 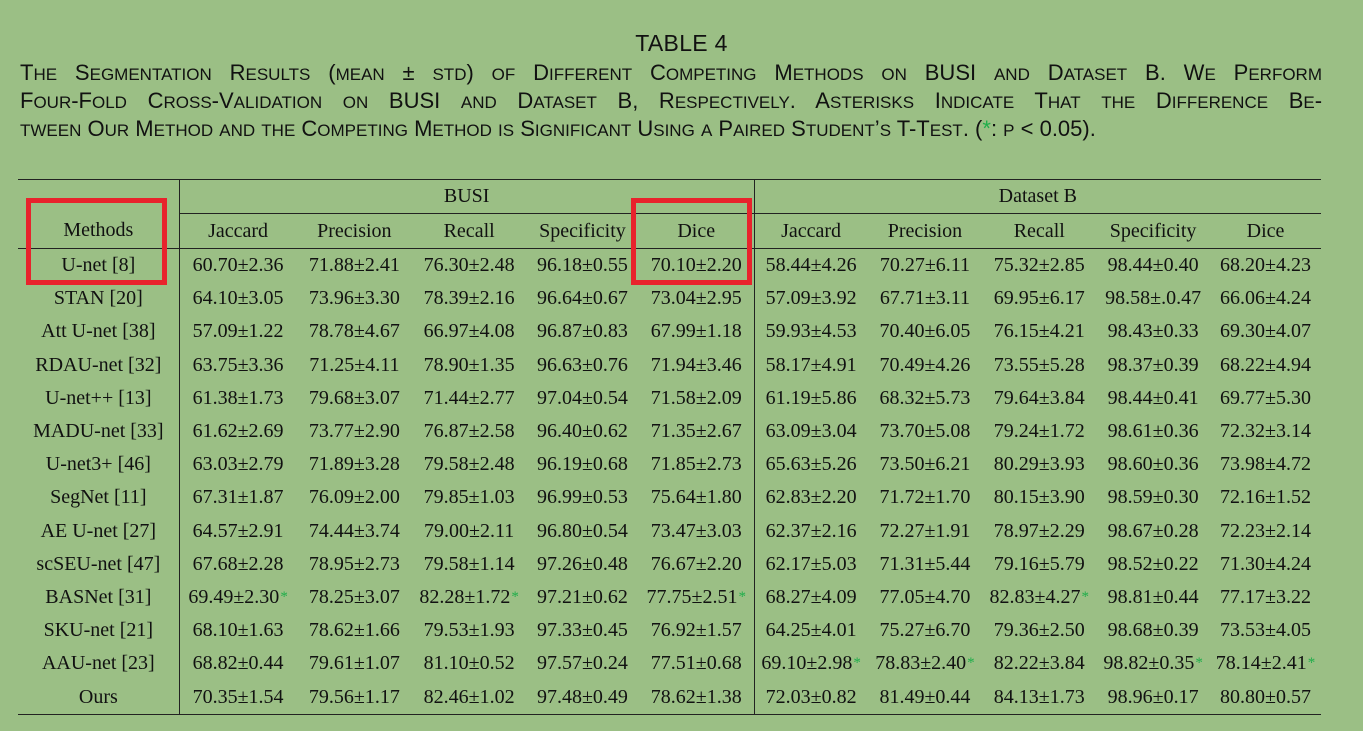 What do you see at coordinates (696, 530) in the screenshot?
I see `metric-value: 73.47±3.03` at bounding box center [696, 530].